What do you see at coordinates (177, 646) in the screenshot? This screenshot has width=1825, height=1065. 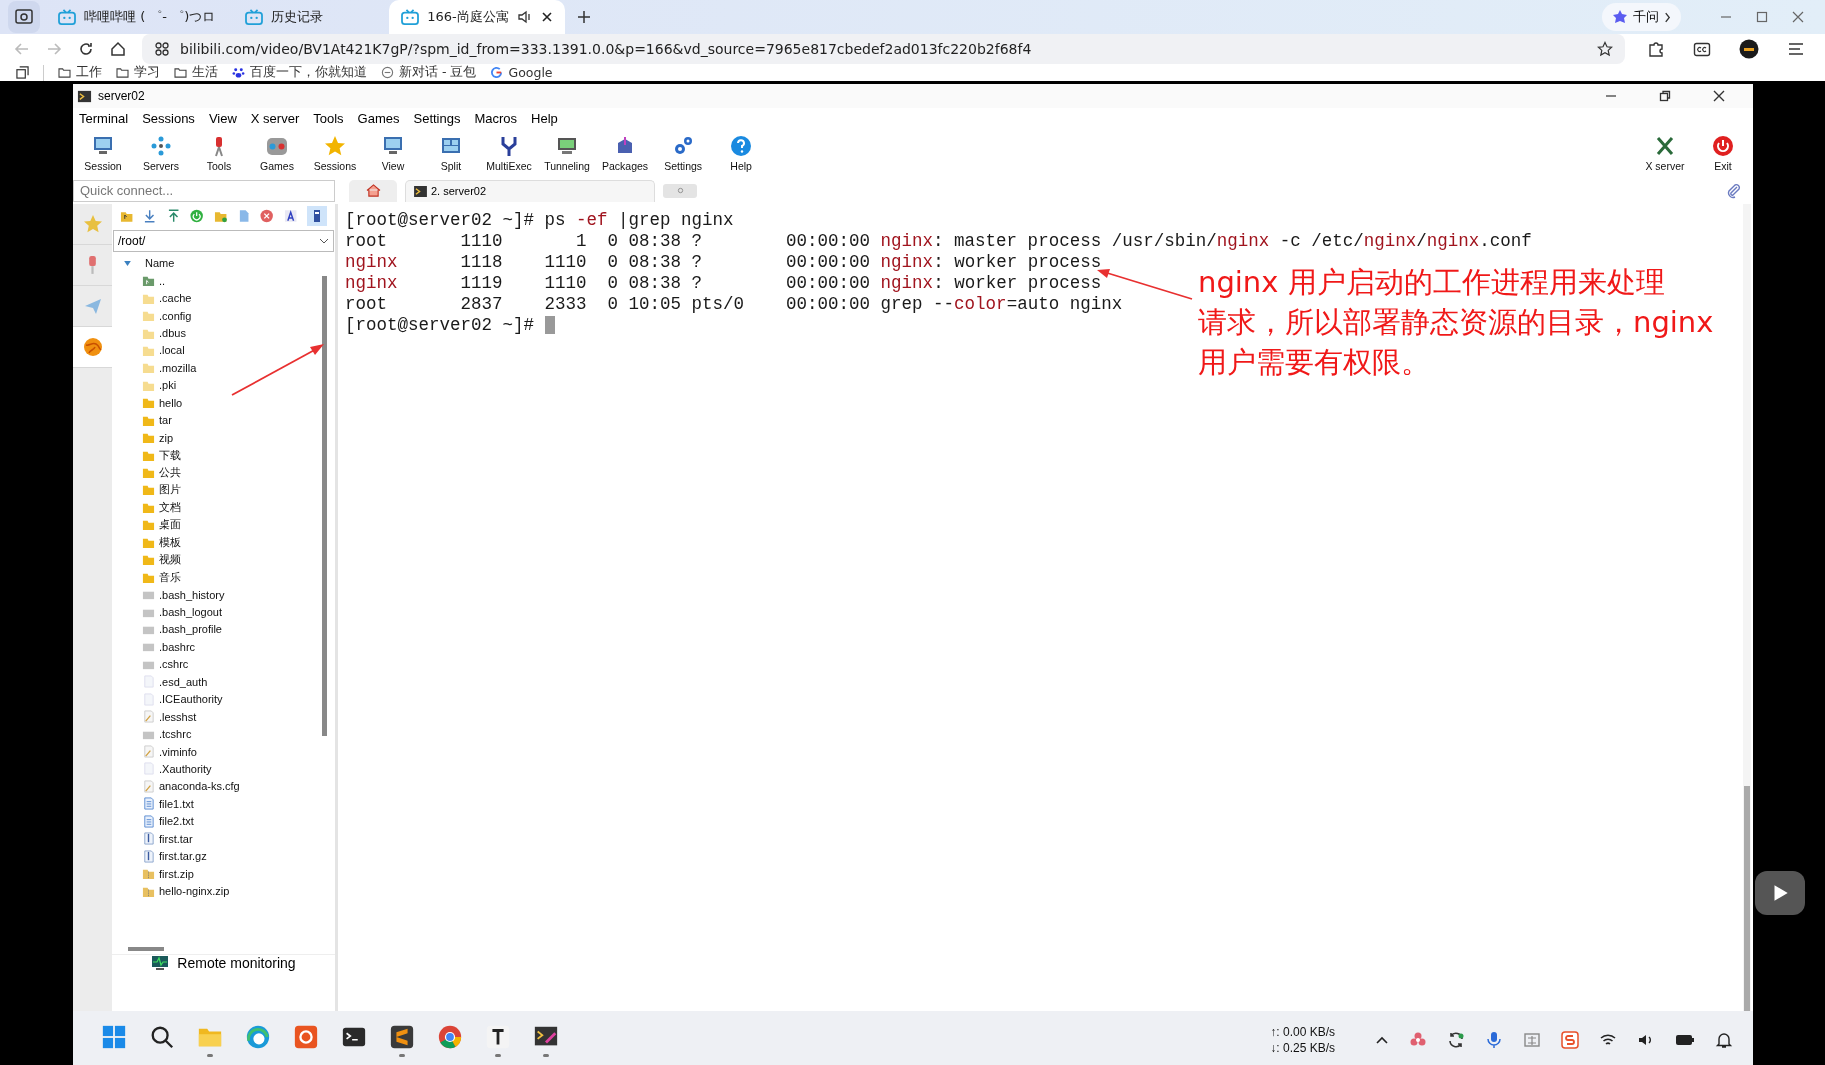 I see `file-name: .bashrc` at bounding box center [177, 646].